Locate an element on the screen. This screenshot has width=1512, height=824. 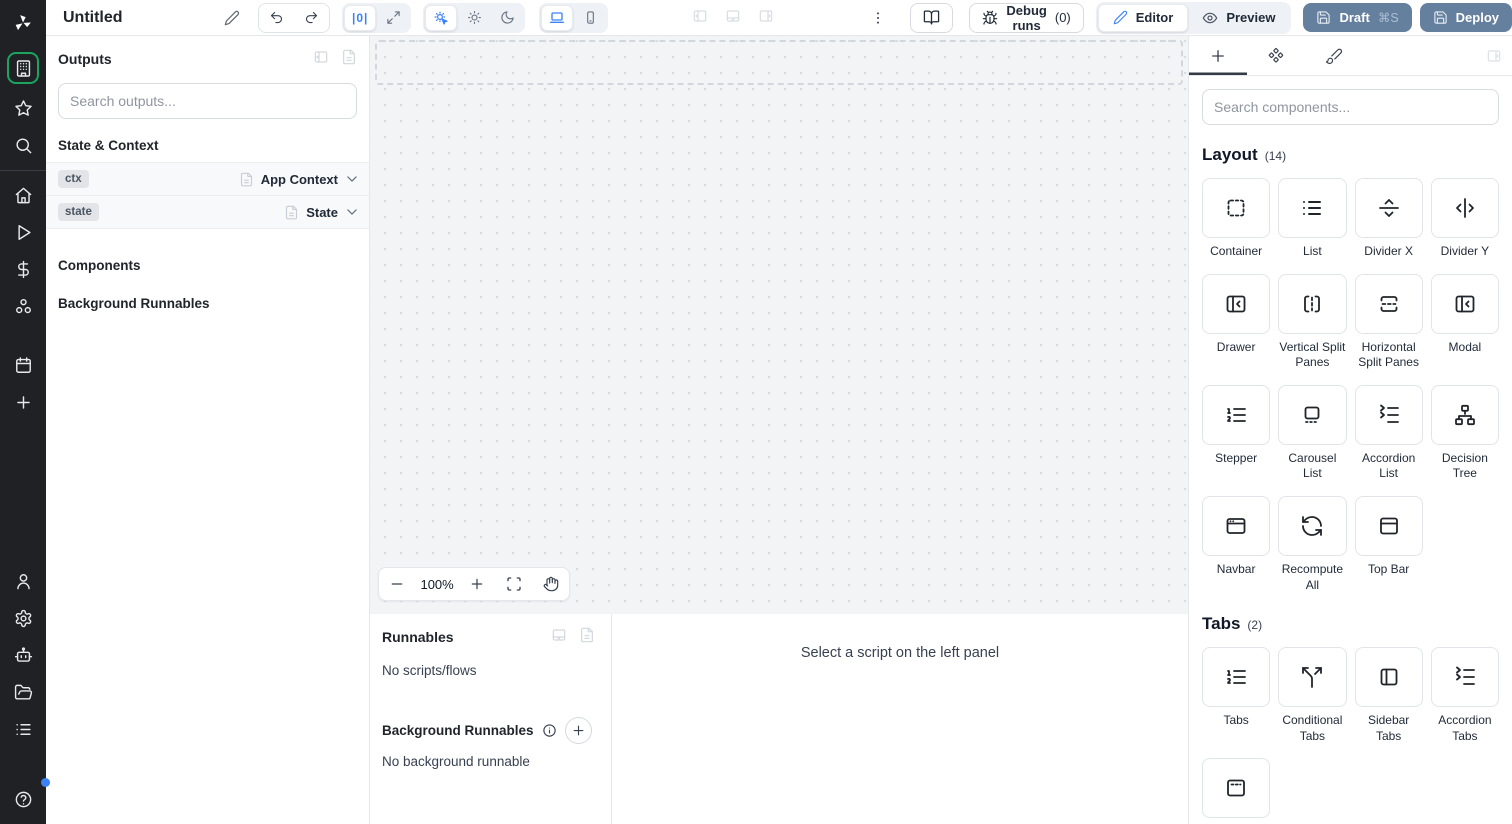
toggle-bottom-panel-button is located at coordinates (733, 17).